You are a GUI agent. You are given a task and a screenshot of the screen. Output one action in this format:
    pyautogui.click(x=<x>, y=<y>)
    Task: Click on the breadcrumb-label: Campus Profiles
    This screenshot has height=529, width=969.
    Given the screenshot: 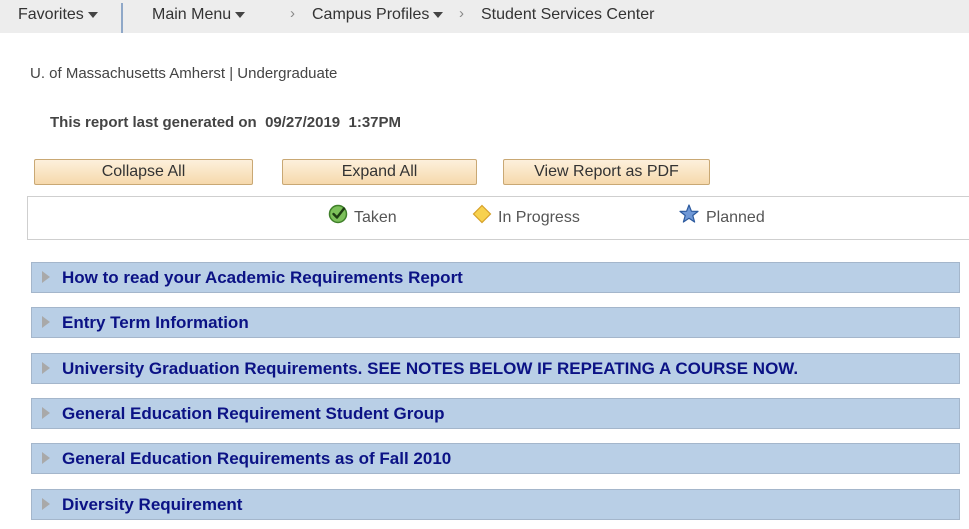 What is the action you would take?
    pyautogui.click(x=371, y=14)
    